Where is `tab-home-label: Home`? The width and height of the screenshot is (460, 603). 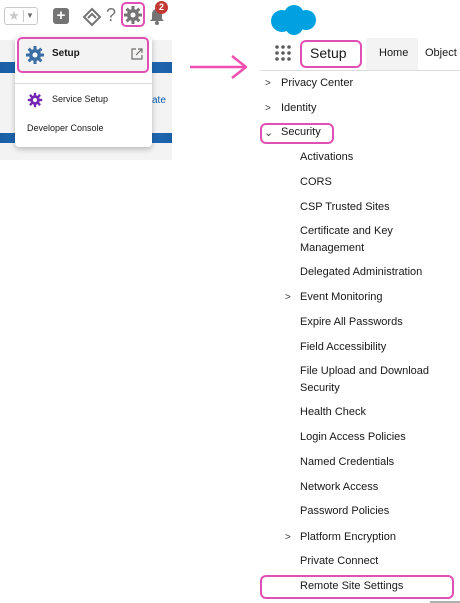 tab-home-label: Home is located at coordinates (393, 53).